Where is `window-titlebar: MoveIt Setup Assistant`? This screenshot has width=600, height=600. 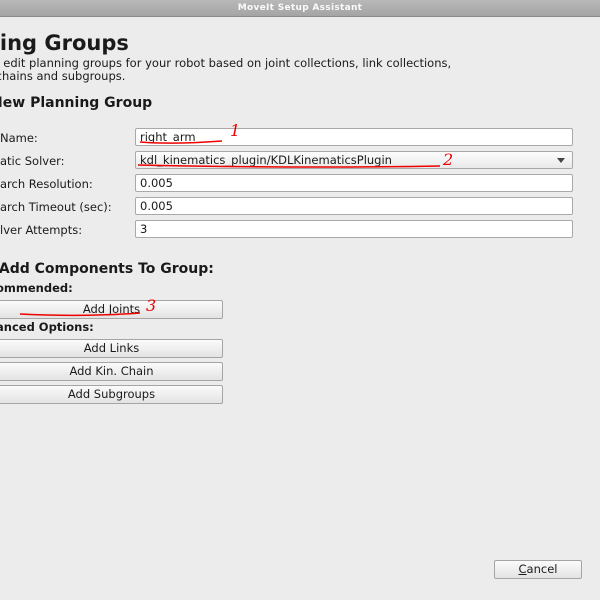 window-titlebar: MoveIt Setup Assistant is located at coordinates (300, 8).